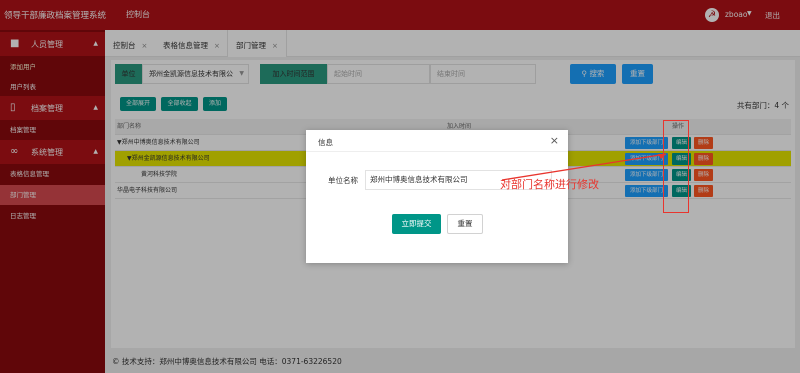  What do you see at coordinates (325, 142) in the screenshot?
I see `dialog-title: 信息` at bounding box center [325, 142].